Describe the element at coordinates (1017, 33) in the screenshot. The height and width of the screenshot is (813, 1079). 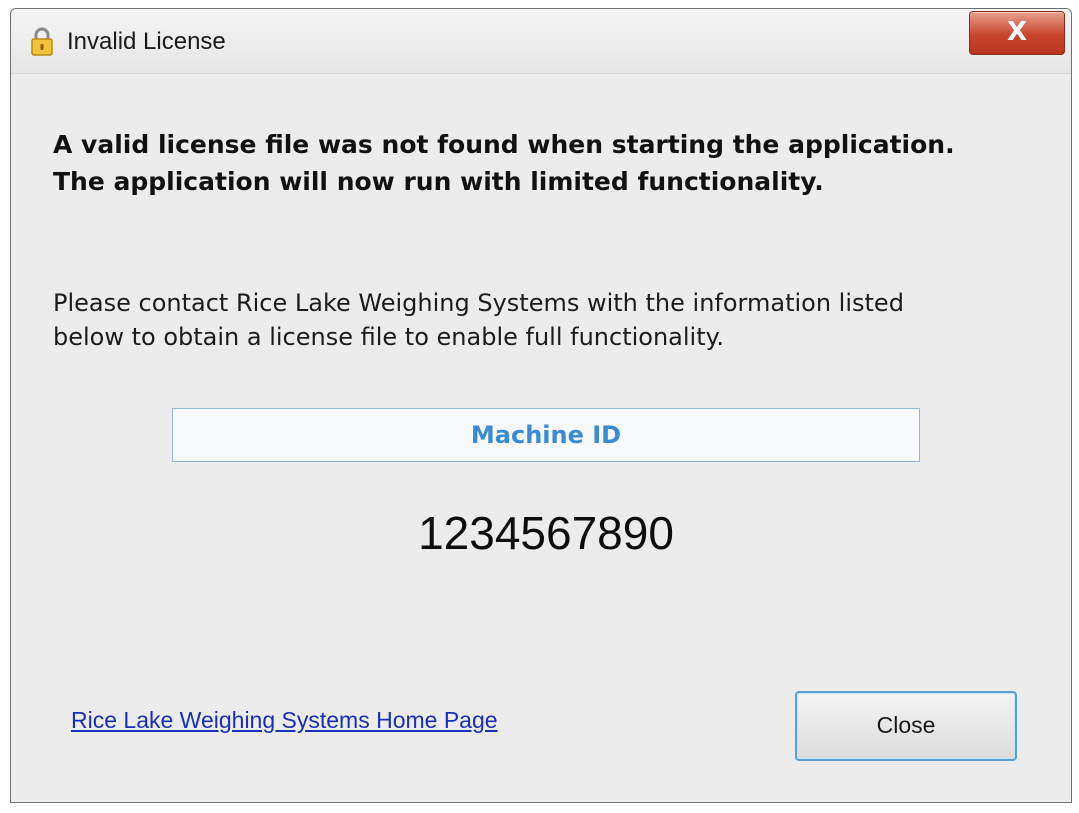
I see `window-close-button: X` at that location.